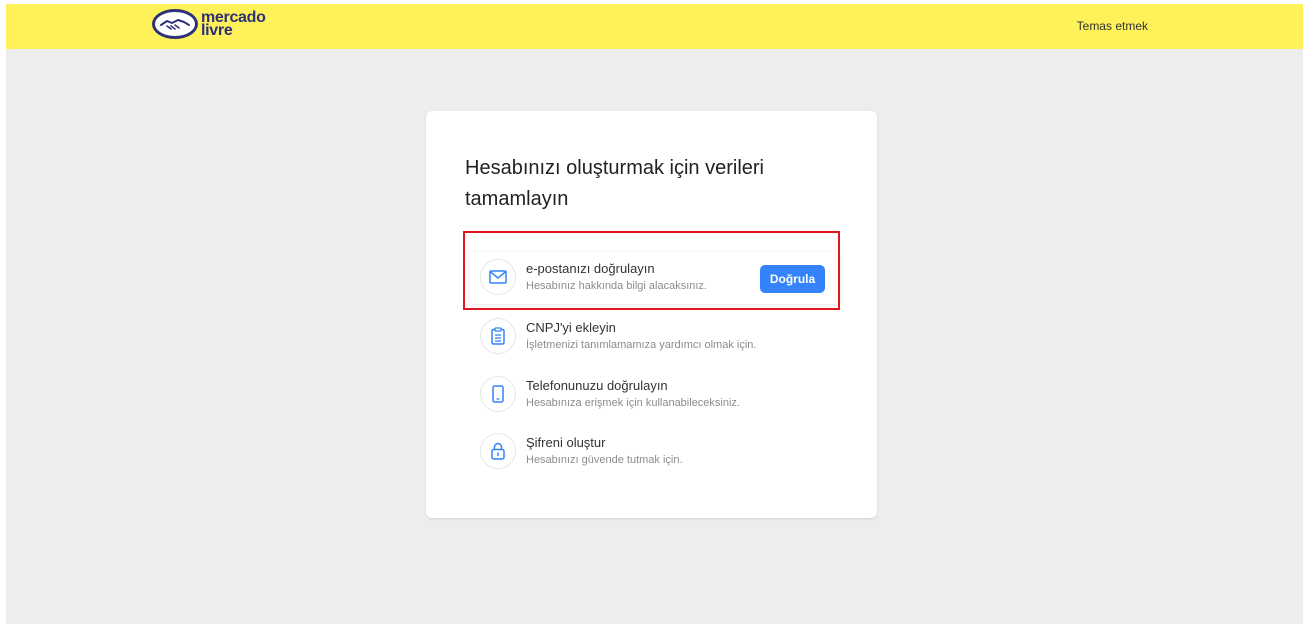 The image size is (1303, 624). Describe the element at coordinates (604, 460) in the screenshot. I see `step-description: Hesabınızı güvende tutmak için.` at that location.